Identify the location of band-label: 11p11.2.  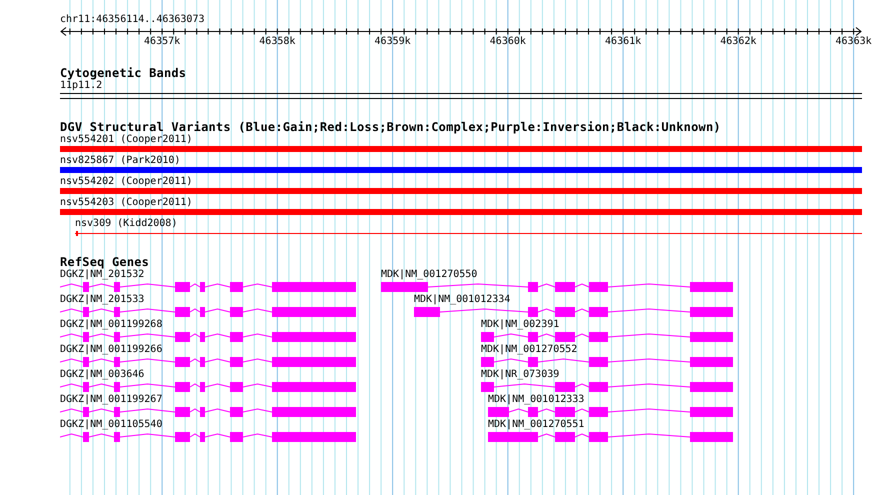
(81, 86).